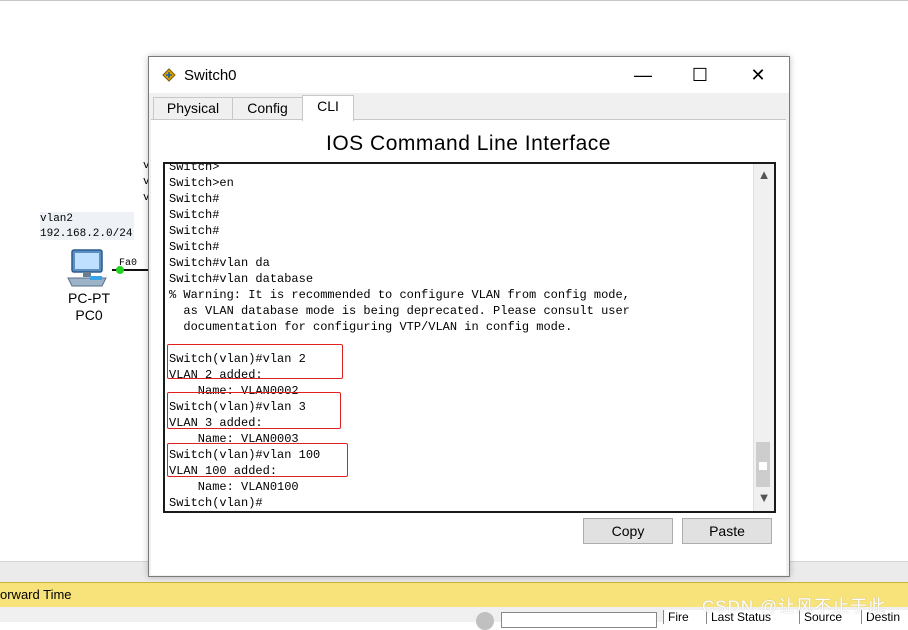  I want to click on tab-bar: Physical Config CLI, so click(469, 108).